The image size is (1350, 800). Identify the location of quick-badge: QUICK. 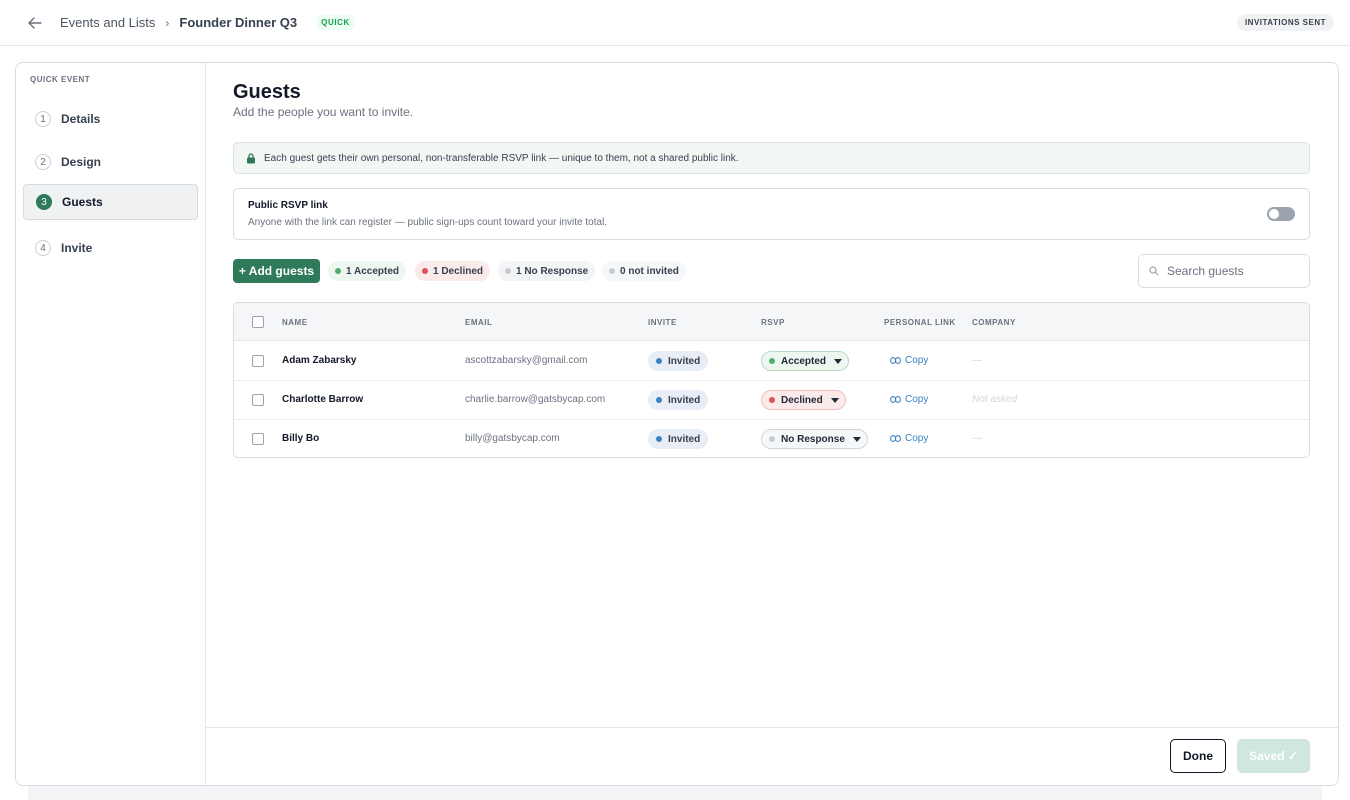
(335, 22).